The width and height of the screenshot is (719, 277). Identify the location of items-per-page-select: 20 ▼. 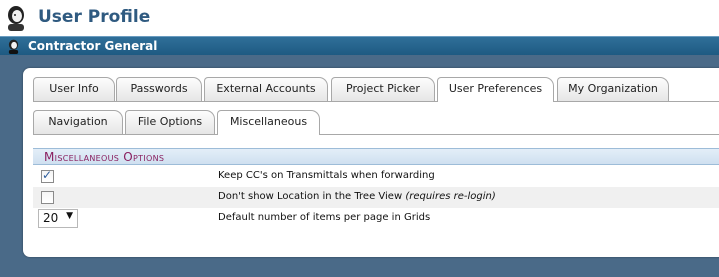
(58, 218).